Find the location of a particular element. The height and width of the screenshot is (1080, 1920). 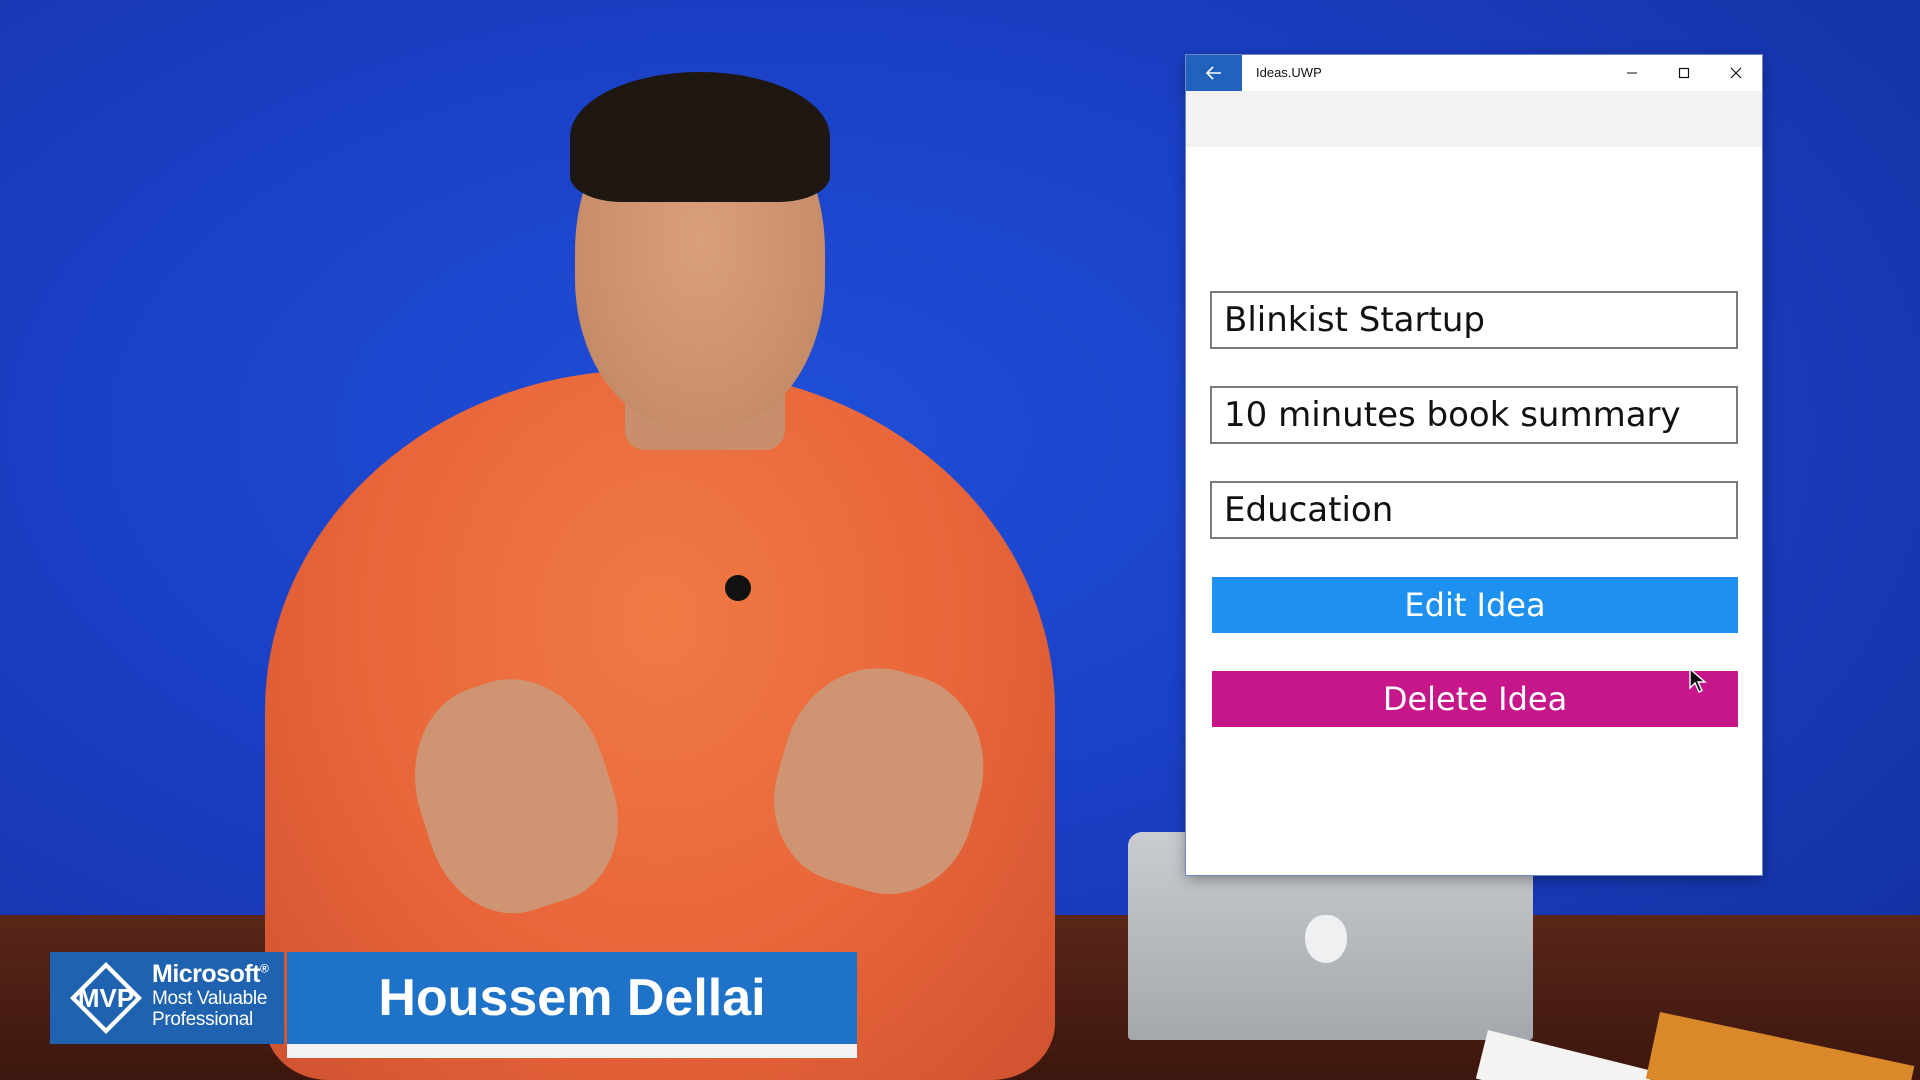

presenter-hair is located at coordinates (700, 137).